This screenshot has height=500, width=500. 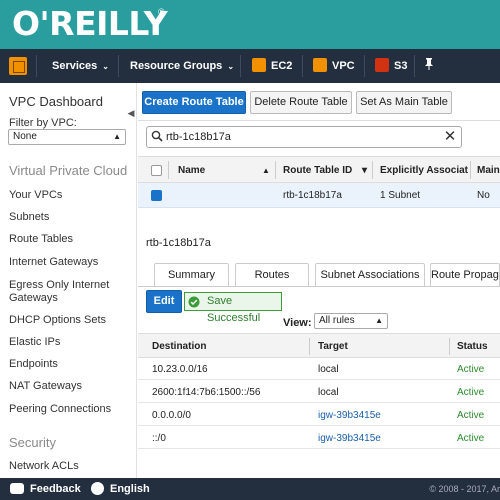 What do you see at coordinates (71, 342) in the screenshot?
I see `sidebar-item-elastic-ips: Elastic IPs` at bounding box center [71, 342].